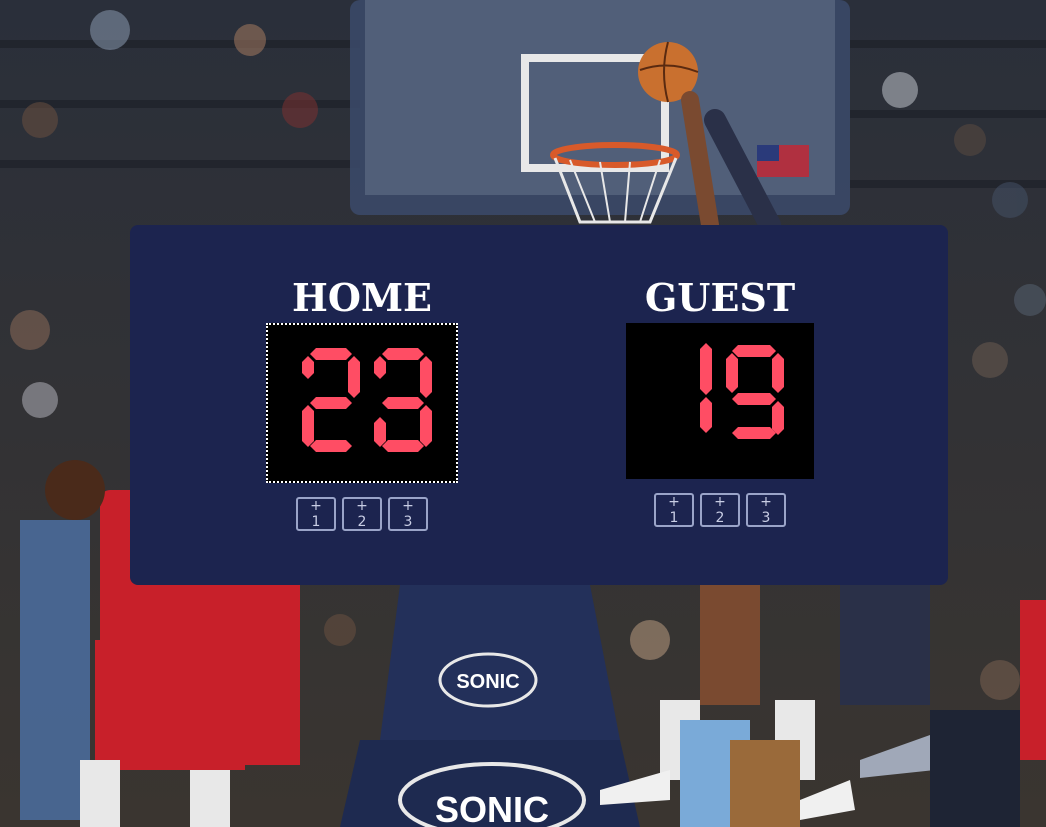  I want to click on guest-score-digits, so click(742, 391).